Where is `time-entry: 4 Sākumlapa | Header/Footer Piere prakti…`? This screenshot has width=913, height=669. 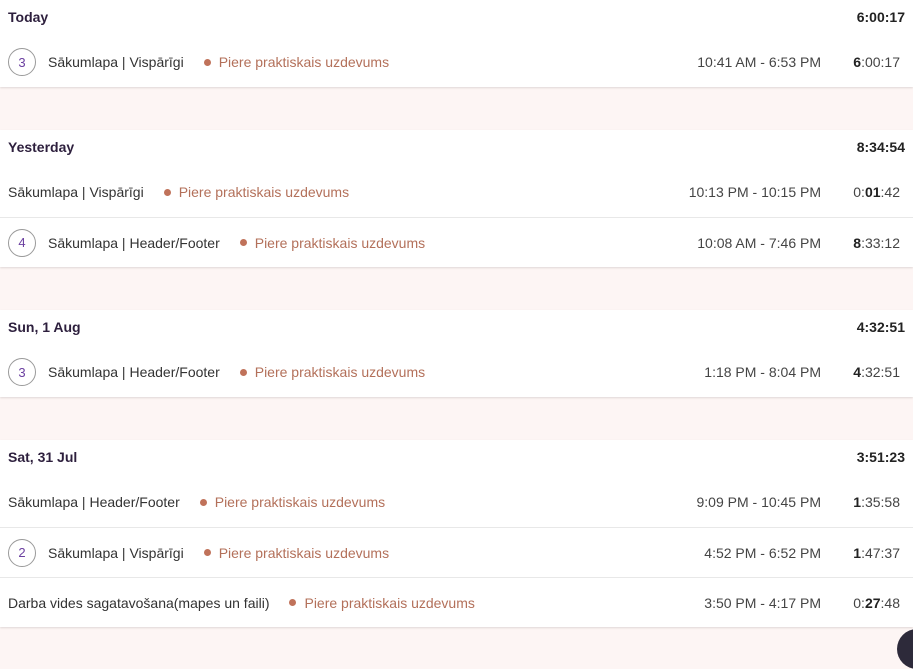
time-entry: 4 Sākumlapa | Header/Footer Piere prakti… is located at coordinates (456, 242).